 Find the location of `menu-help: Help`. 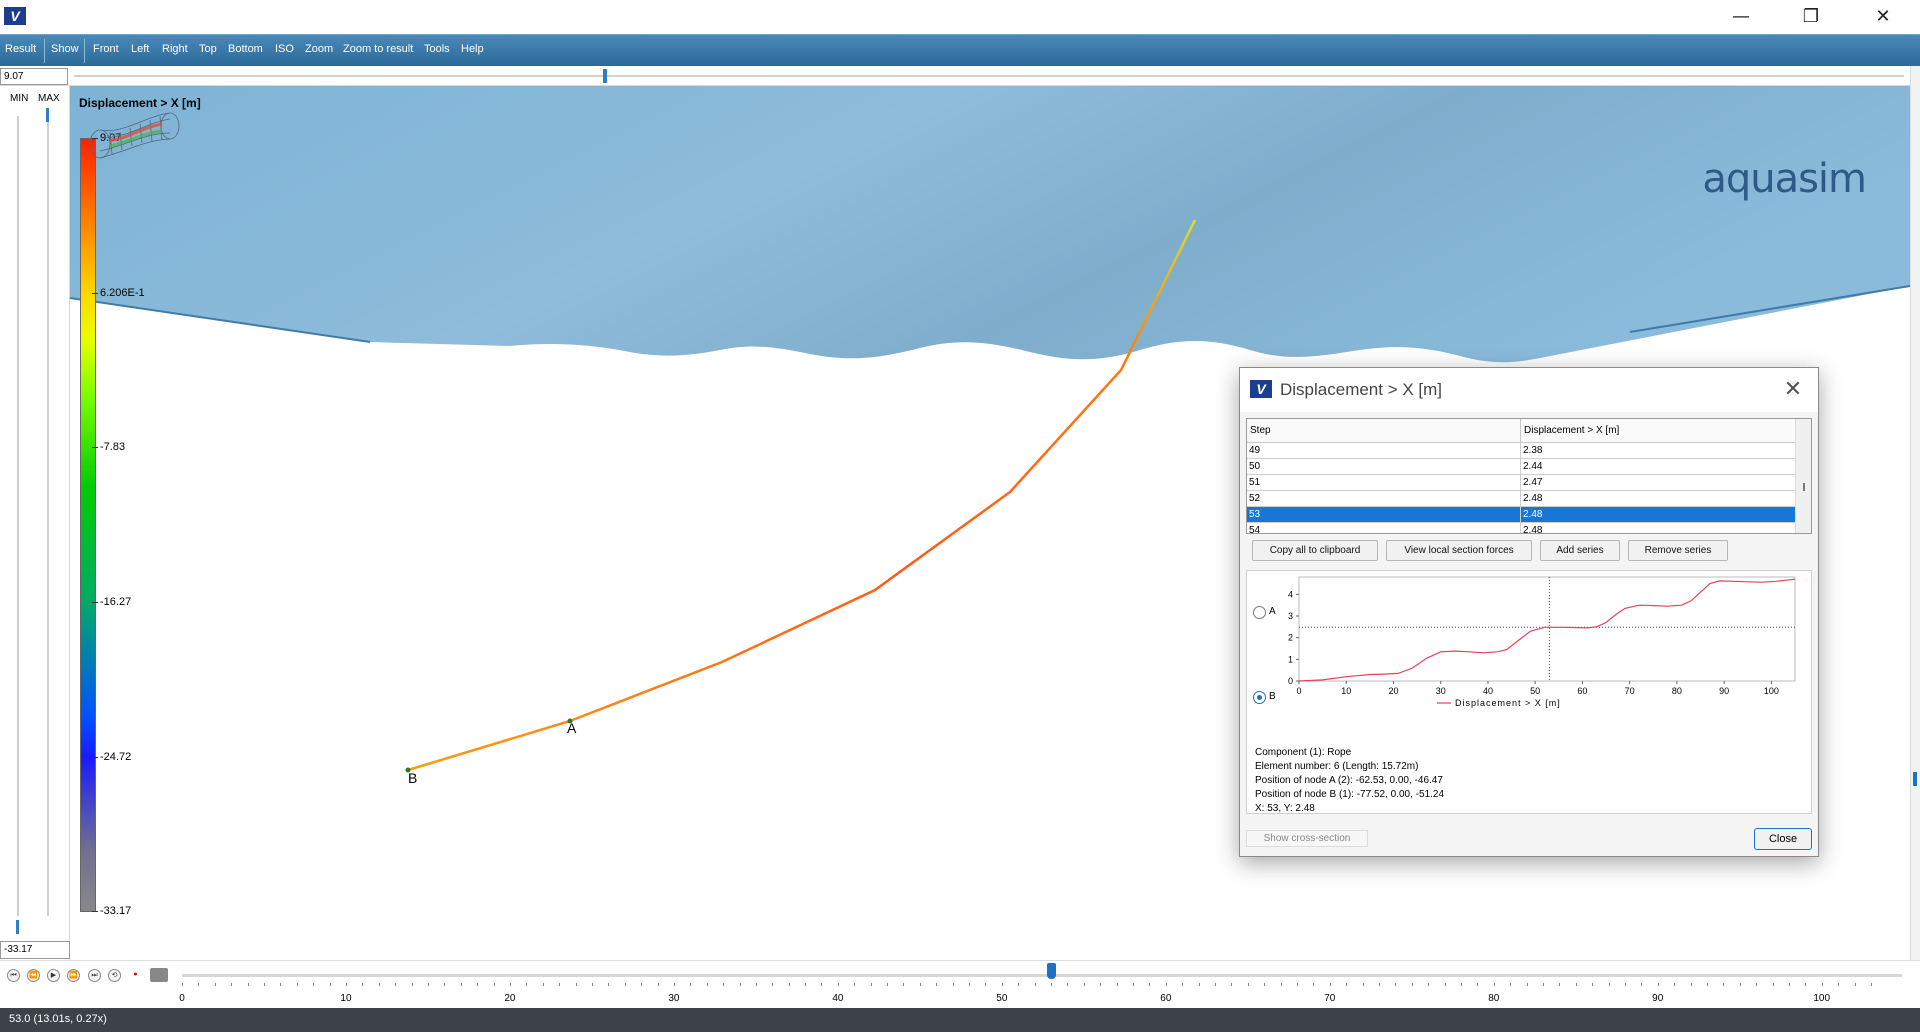

menu-help: Help is located at coordinates (472, 49).